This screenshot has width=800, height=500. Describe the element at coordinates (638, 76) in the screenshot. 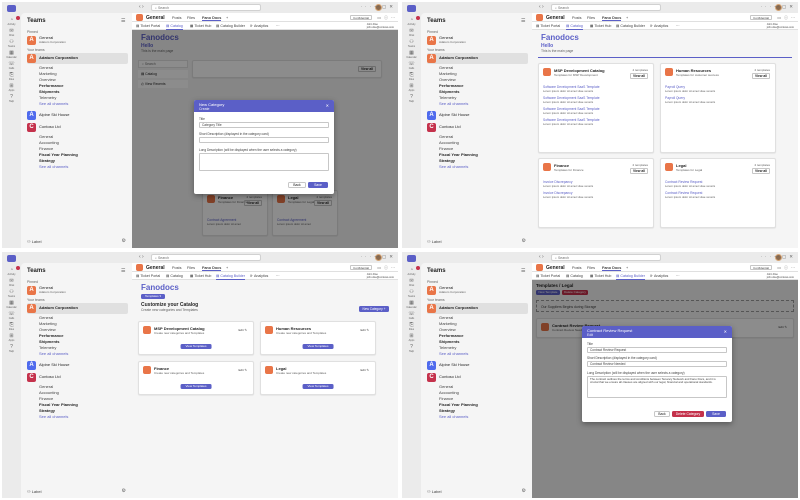

I see `view-all-button: View all` at that location.